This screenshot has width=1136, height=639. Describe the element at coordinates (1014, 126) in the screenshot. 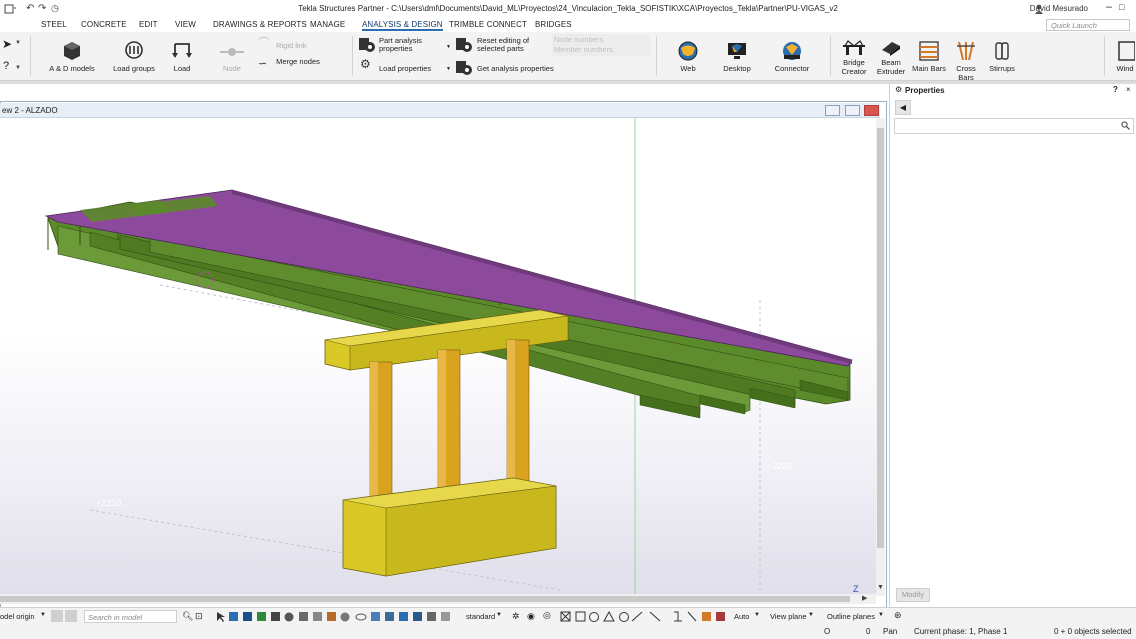

I see `properties-search-input` at that location.